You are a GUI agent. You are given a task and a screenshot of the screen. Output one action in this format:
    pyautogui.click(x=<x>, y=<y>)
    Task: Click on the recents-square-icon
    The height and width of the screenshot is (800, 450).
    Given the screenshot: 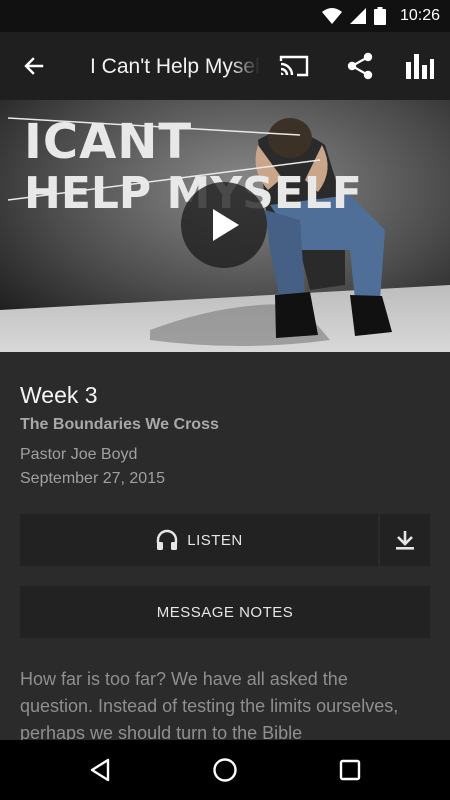 What is the action you would take?
    pyautogui.click(x=350, y=770)
    